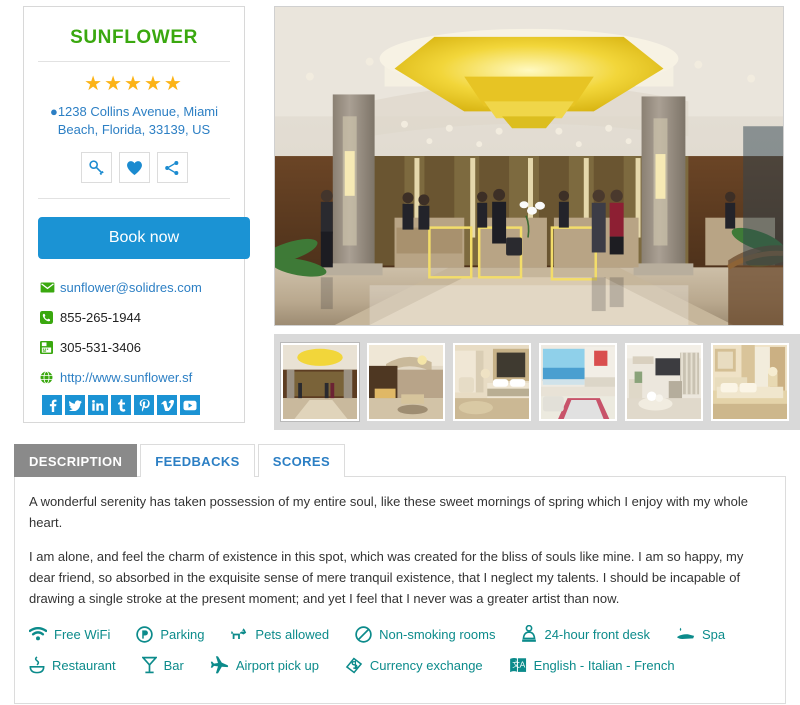 The width and height of the screenshot is (800, 705). Describe the element at coordinates (197, 460) in the screenshot. I see `tab-feedbacks: FEEDBACKS` at that location.